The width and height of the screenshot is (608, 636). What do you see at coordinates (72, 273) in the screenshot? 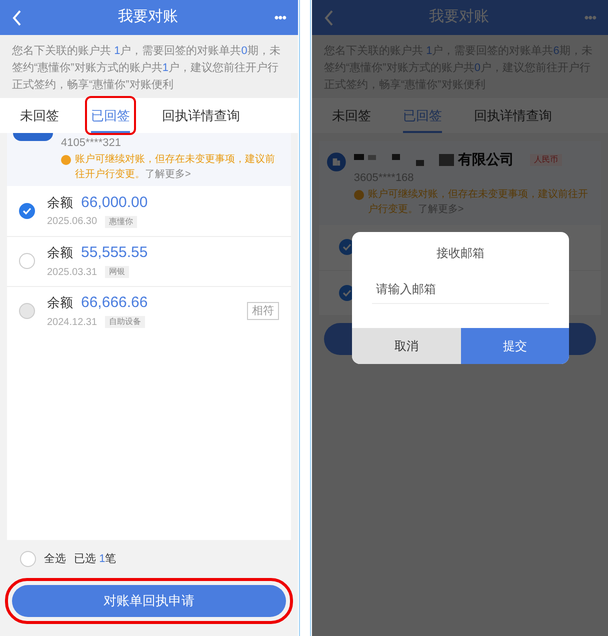
I see `statement-date: 2025.03.31` at bounding box center [72, 273].